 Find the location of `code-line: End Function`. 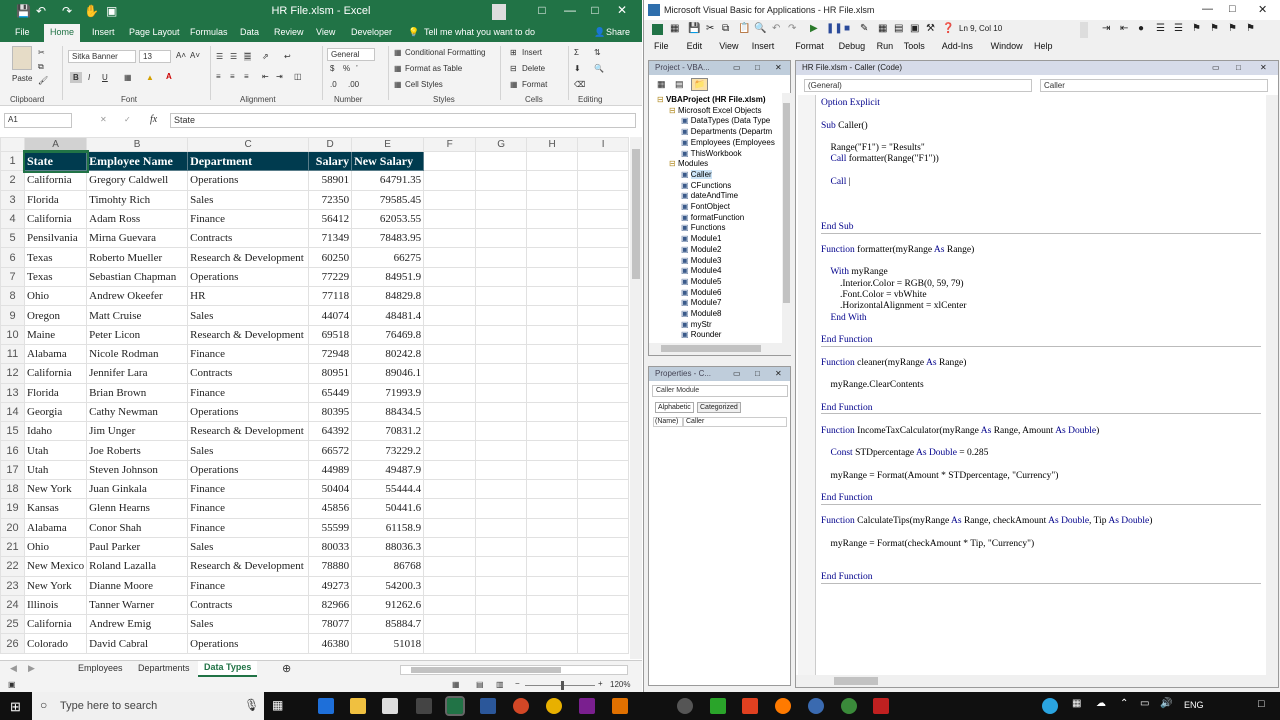

code-line: End Function is located at coordinates (1041, 499).